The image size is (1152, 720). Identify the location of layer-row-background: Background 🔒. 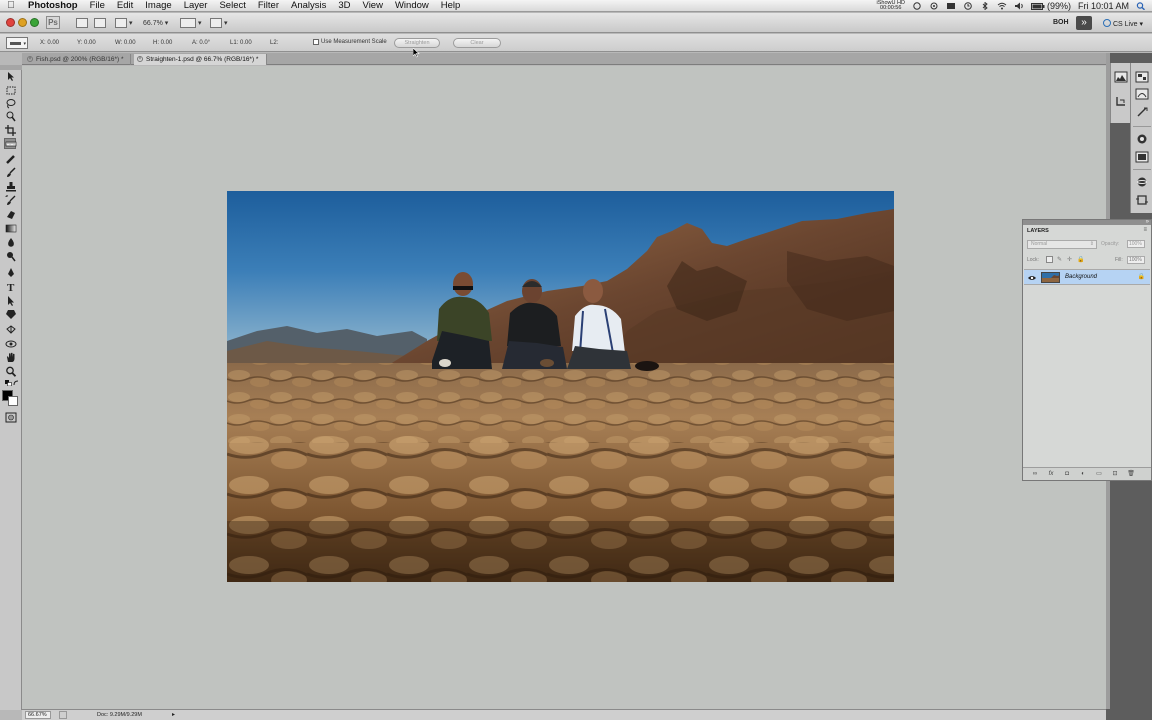
(1087, 277).